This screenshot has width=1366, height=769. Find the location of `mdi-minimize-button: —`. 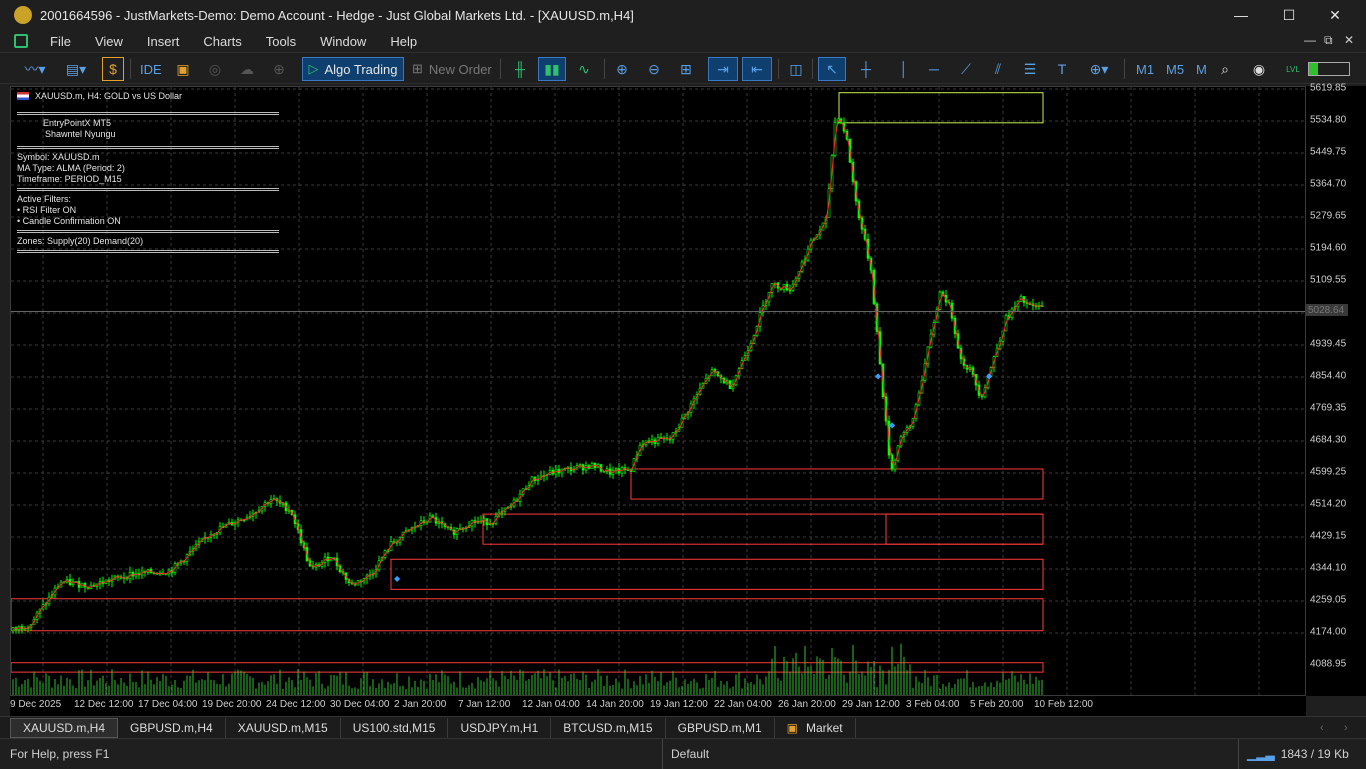

mdi-minimize-button: — is located at coordinates (1310, 40).